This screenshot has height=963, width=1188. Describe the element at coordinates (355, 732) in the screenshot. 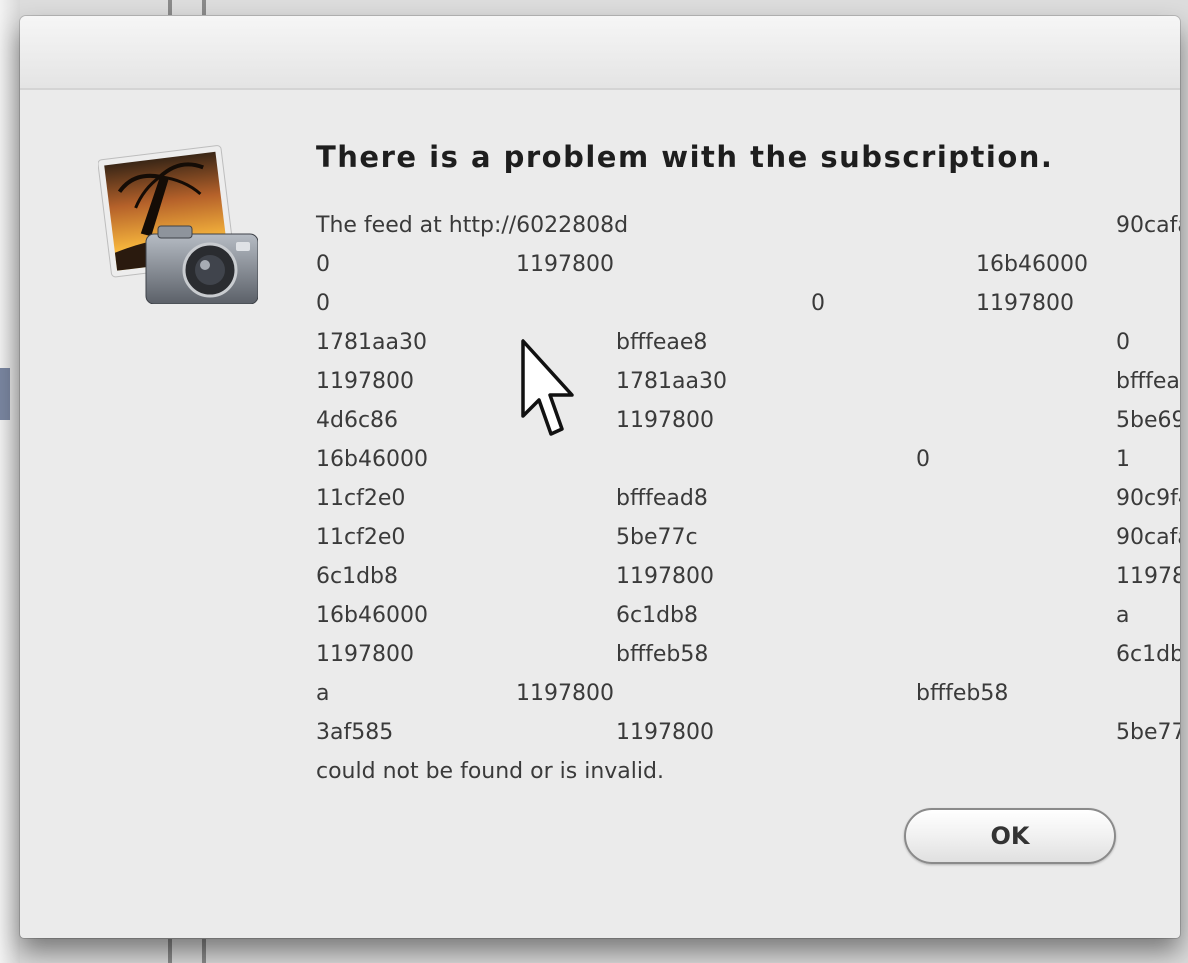

I see `message-value: 3af585` at that location.